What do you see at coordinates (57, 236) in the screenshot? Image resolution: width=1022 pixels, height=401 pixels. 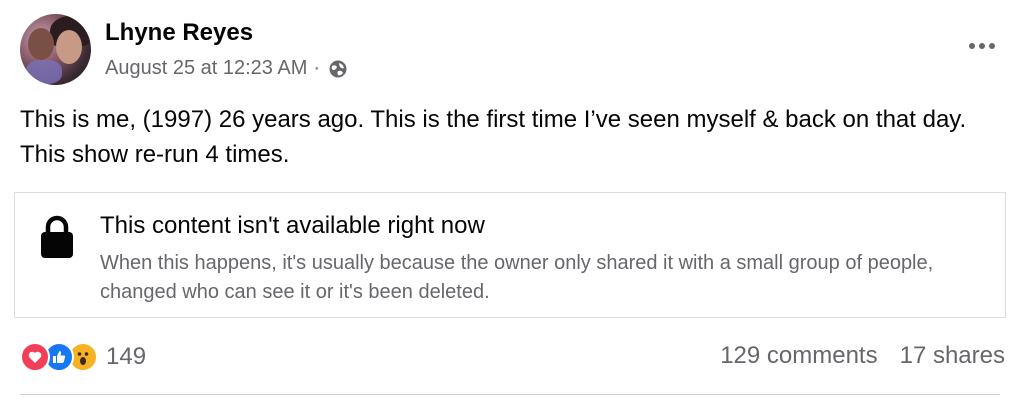 I see `lock-icon` at bounding box center [57, 236].